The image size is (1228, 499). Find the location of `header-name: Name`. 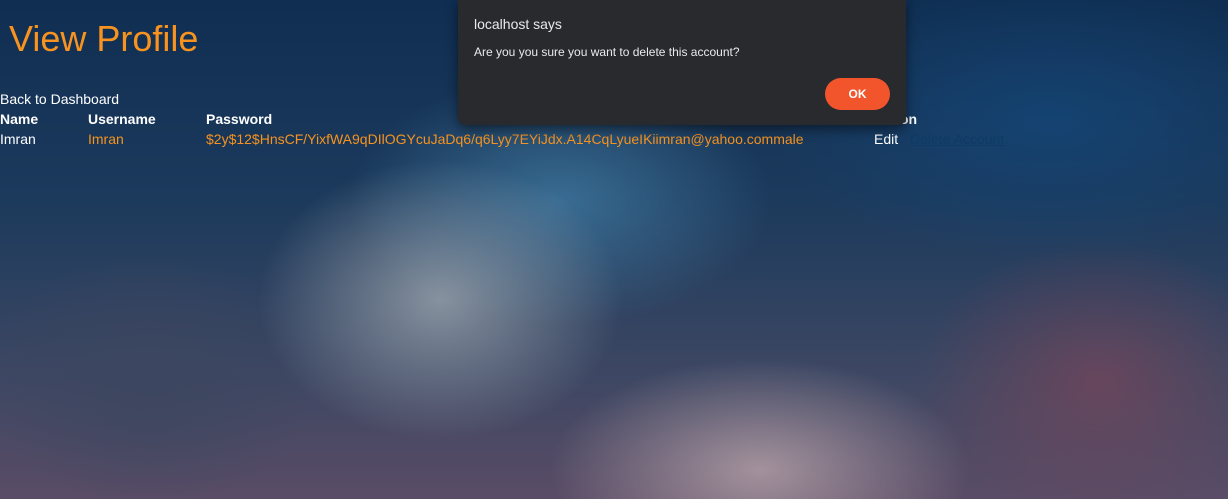

header-name: Name is located at coordinates (19, 119).